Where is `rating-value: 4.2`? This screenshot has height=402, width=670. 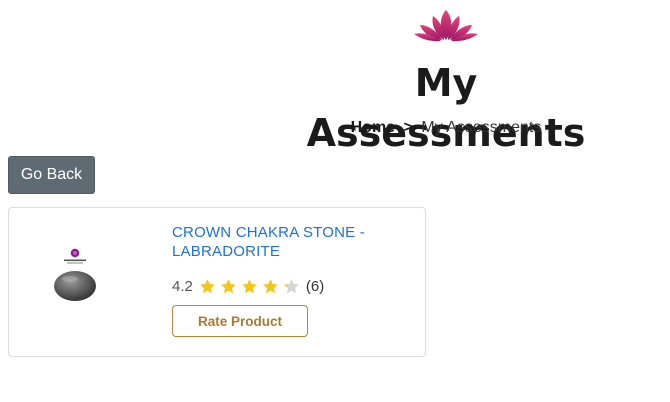
rating-value: 4.2 is located at coordinates (182, 286).